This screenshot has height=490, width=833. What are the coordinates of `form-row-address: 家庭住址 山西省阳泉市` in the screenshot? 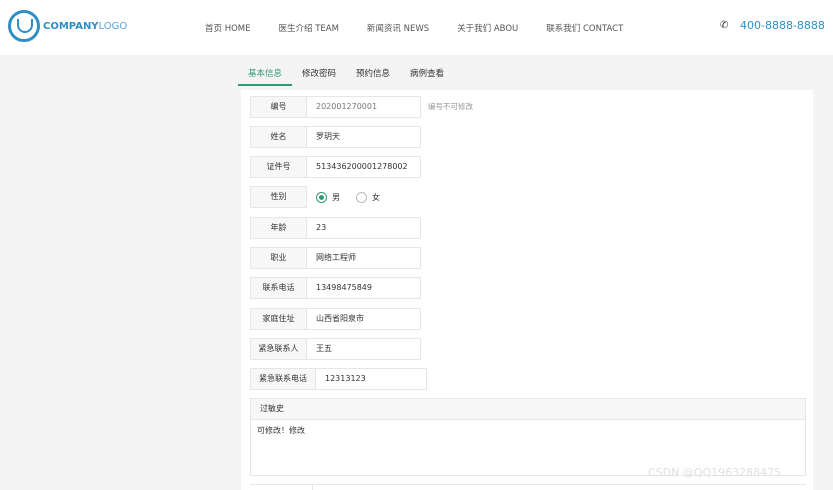 It's located at (335, 319).